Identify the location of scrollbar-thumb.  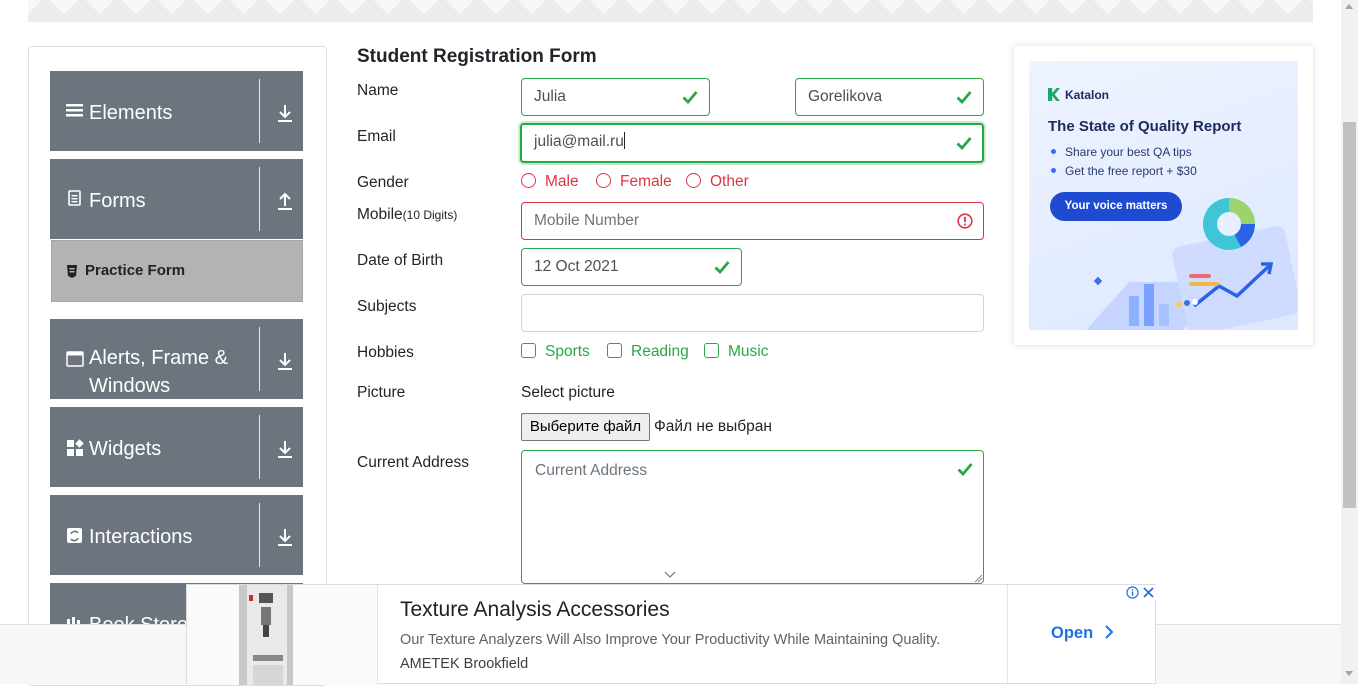
(1349, 315).